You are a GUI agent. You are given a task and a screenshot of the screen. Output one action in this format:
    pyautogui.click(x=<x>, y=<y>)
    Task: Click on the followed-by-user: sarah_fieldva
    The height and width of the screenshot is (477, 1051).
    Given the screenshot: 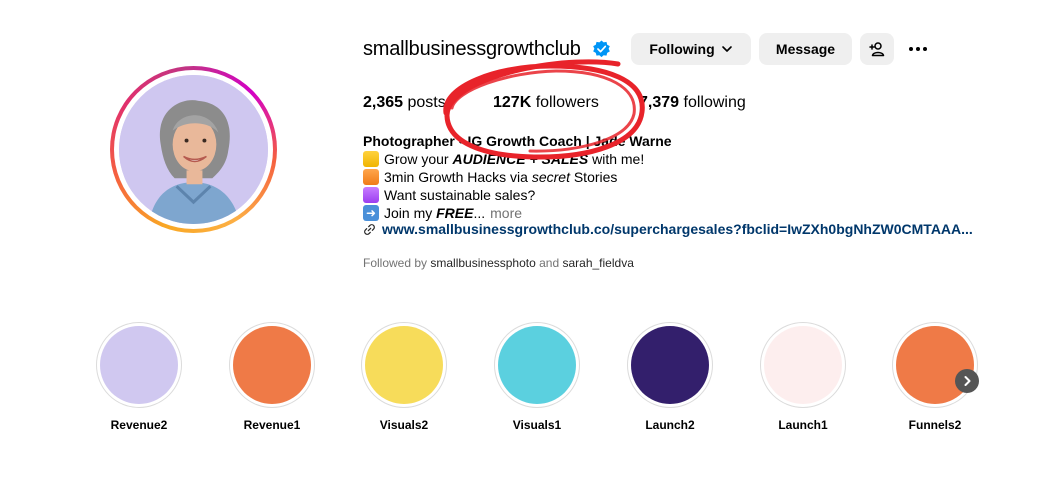 What is the action you would take?
    pyautogui.click(x=597, y=263)
    